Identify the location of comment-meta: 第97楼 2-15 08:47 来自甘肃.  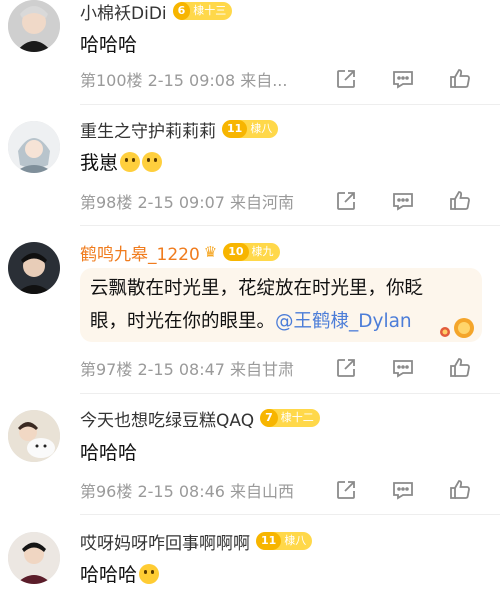
(187, 369).